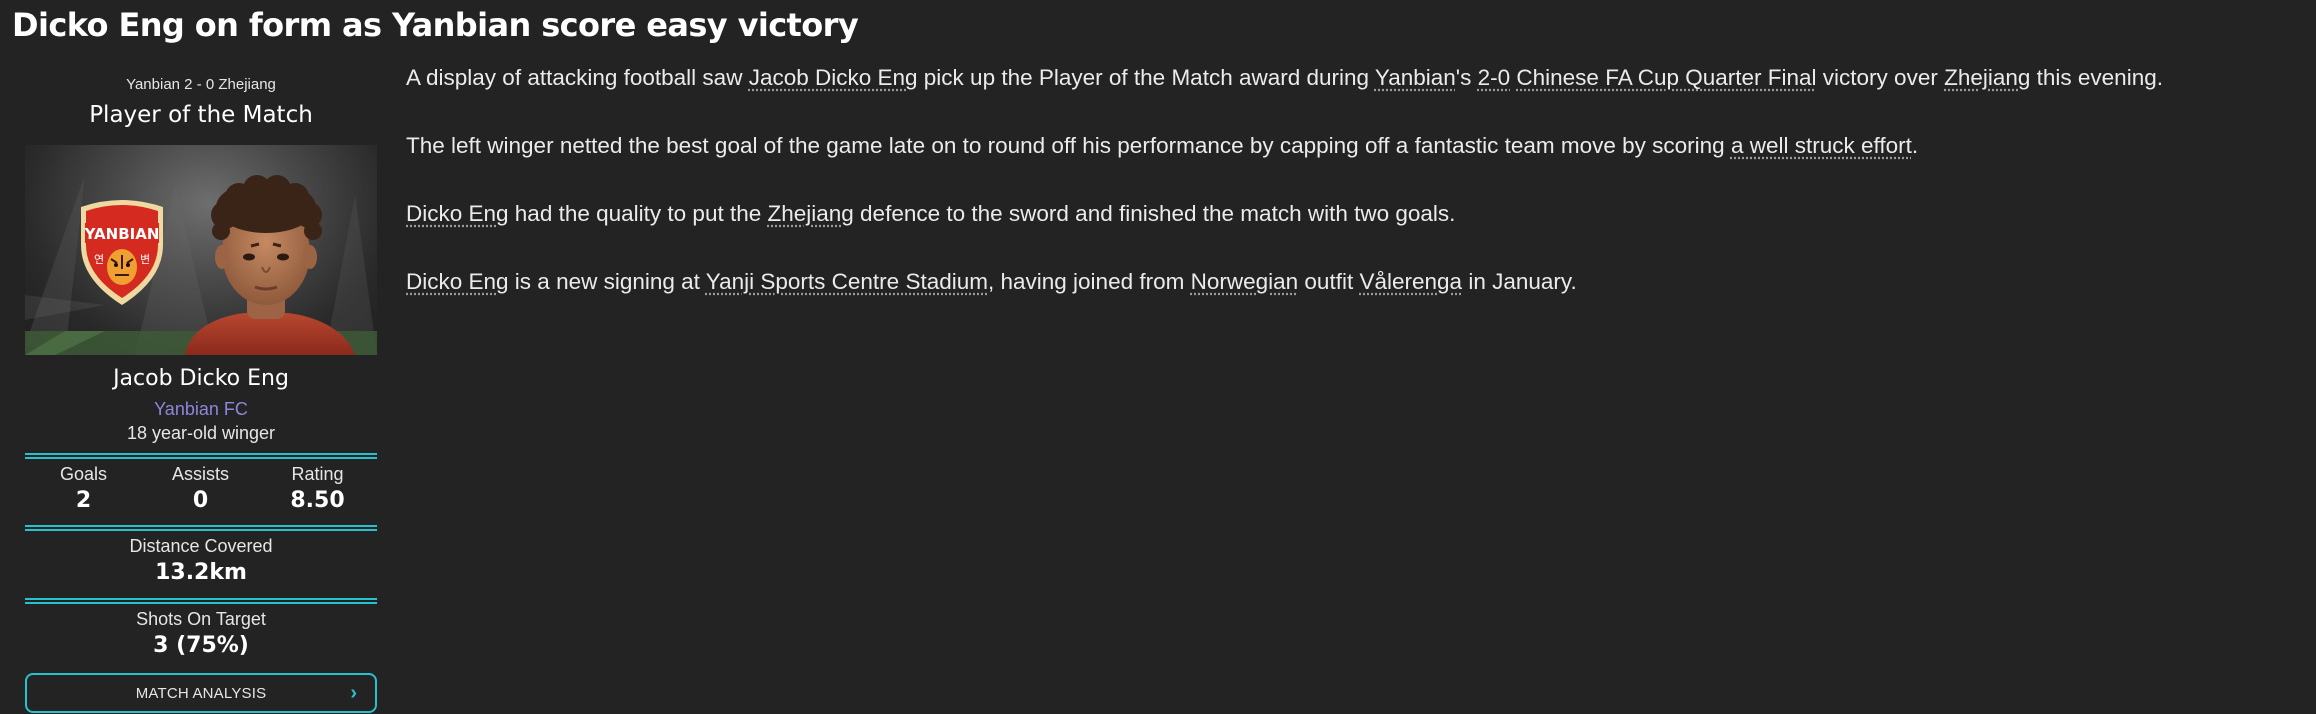 The image size is (2316, 714). What do you see at coordinates (99, 259) in the screenshot?
I see `badge-hangul-left: 연` at bounding box center [99, 259].